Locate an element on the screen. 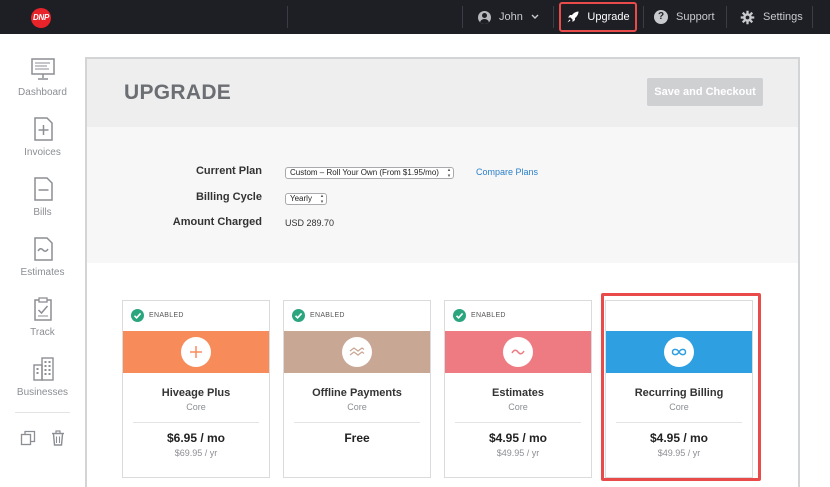 This screenshot has height=487, width=830. top-navigation-bar: DNP John Upgrade ? Support Settings is located at coordinates (415, 17).